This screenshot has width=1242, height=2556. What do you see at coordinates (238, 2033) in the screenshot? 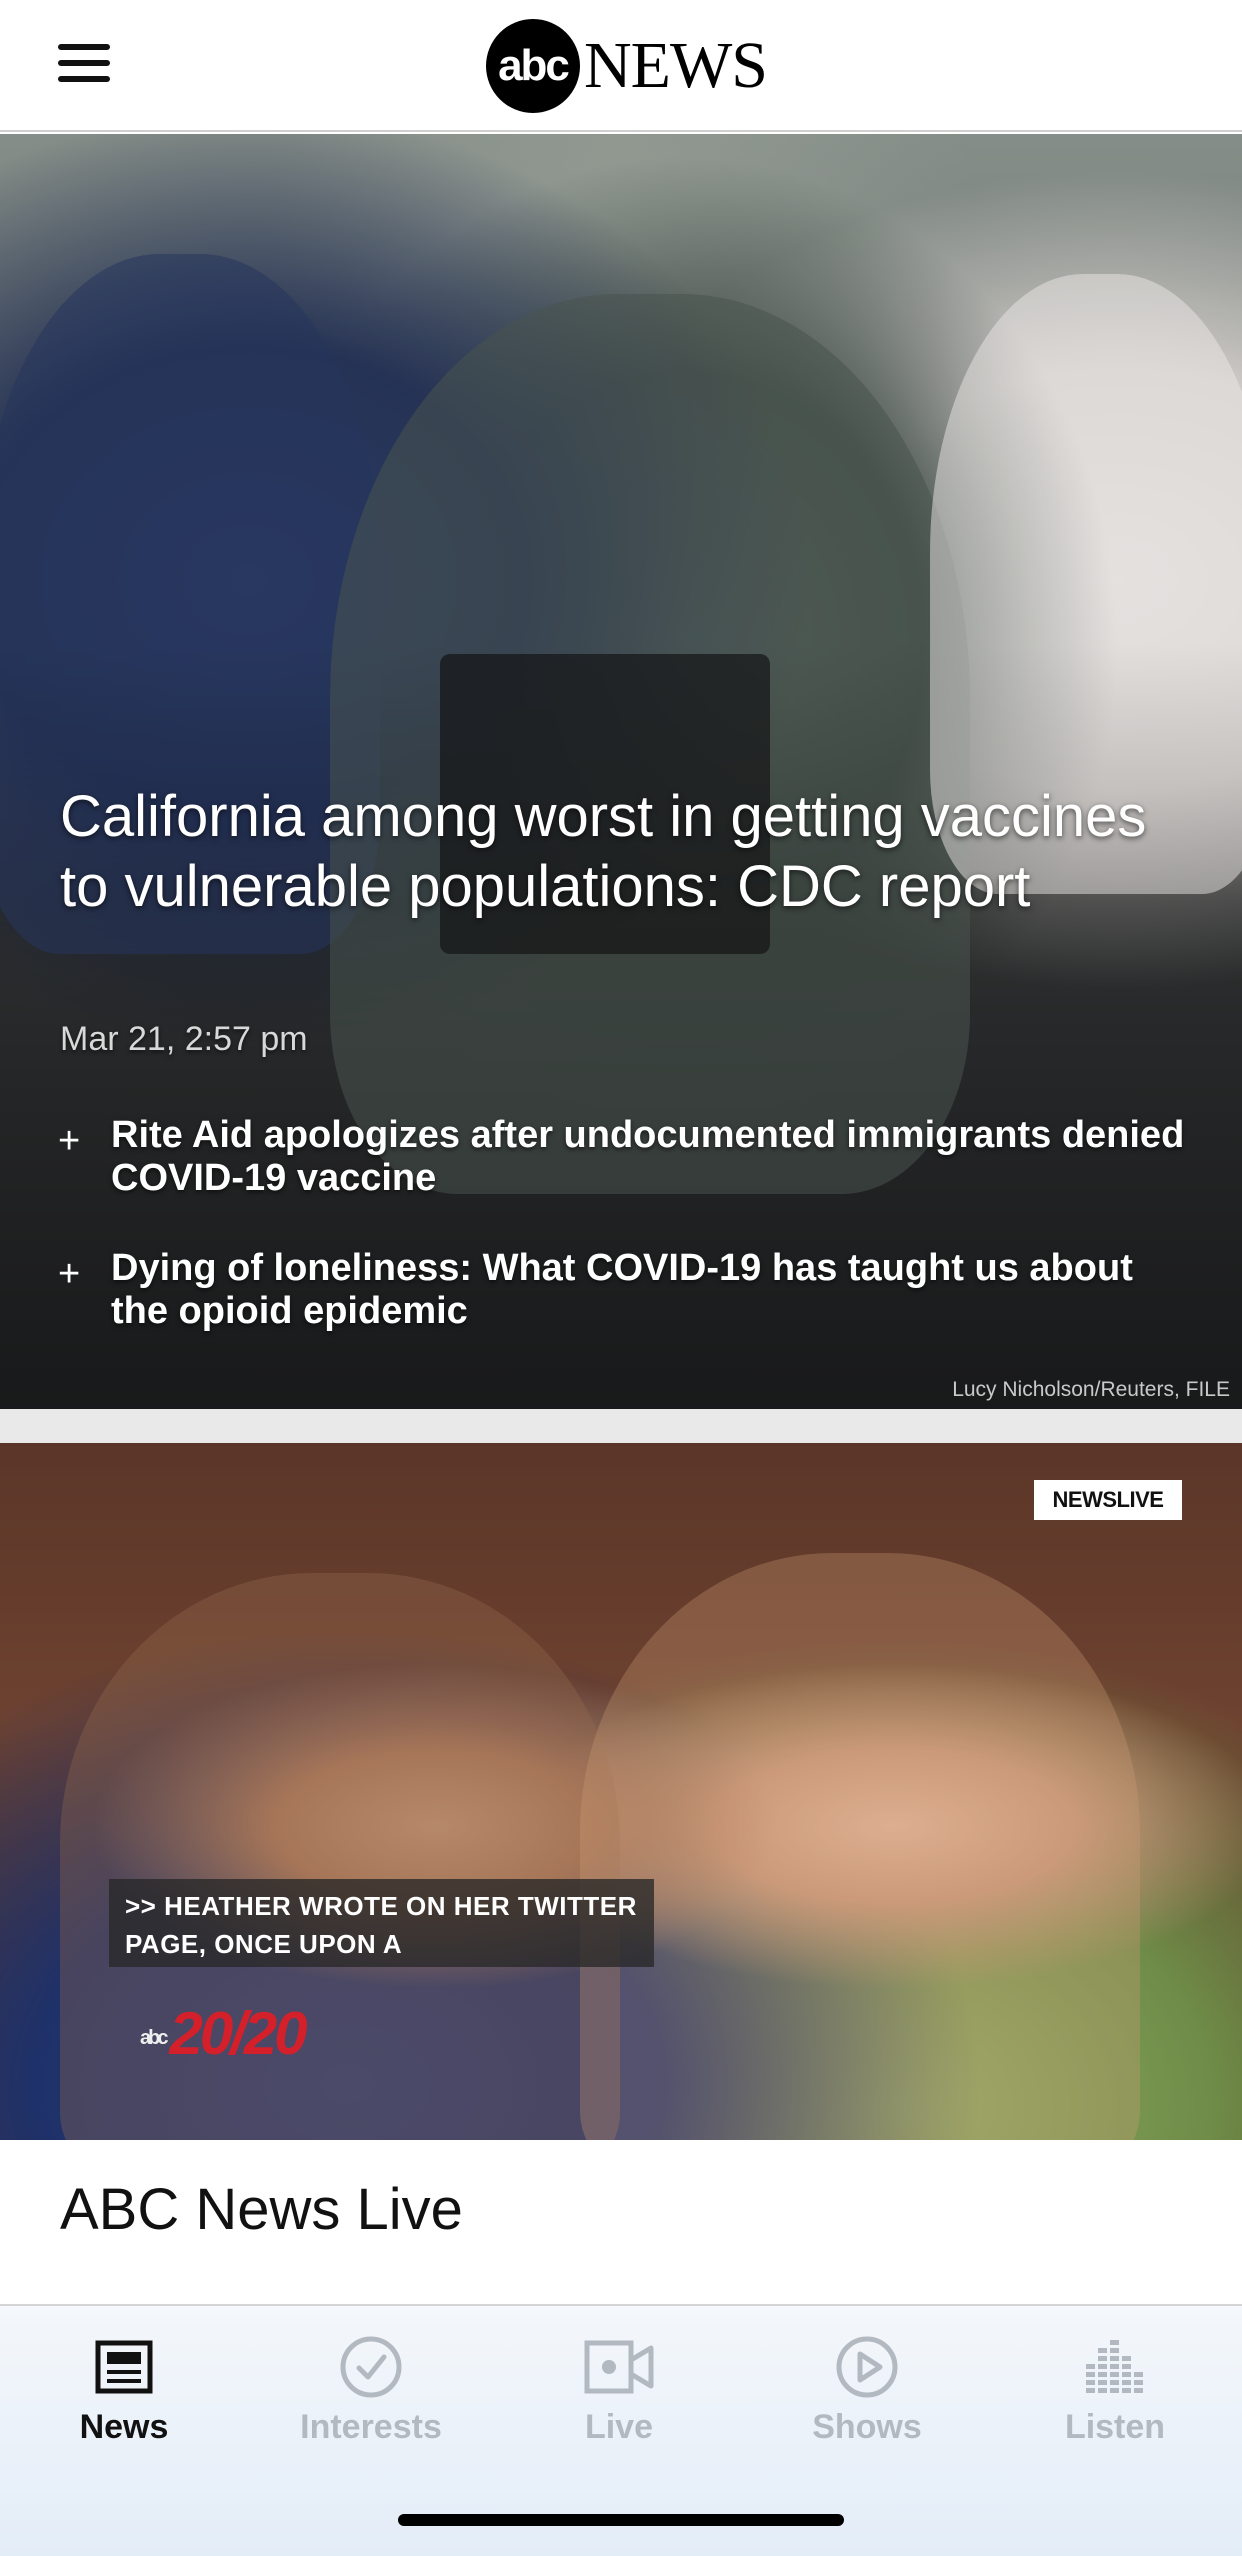
I see `watermark-2020: 20/20` at bounding box center [238, 2033].